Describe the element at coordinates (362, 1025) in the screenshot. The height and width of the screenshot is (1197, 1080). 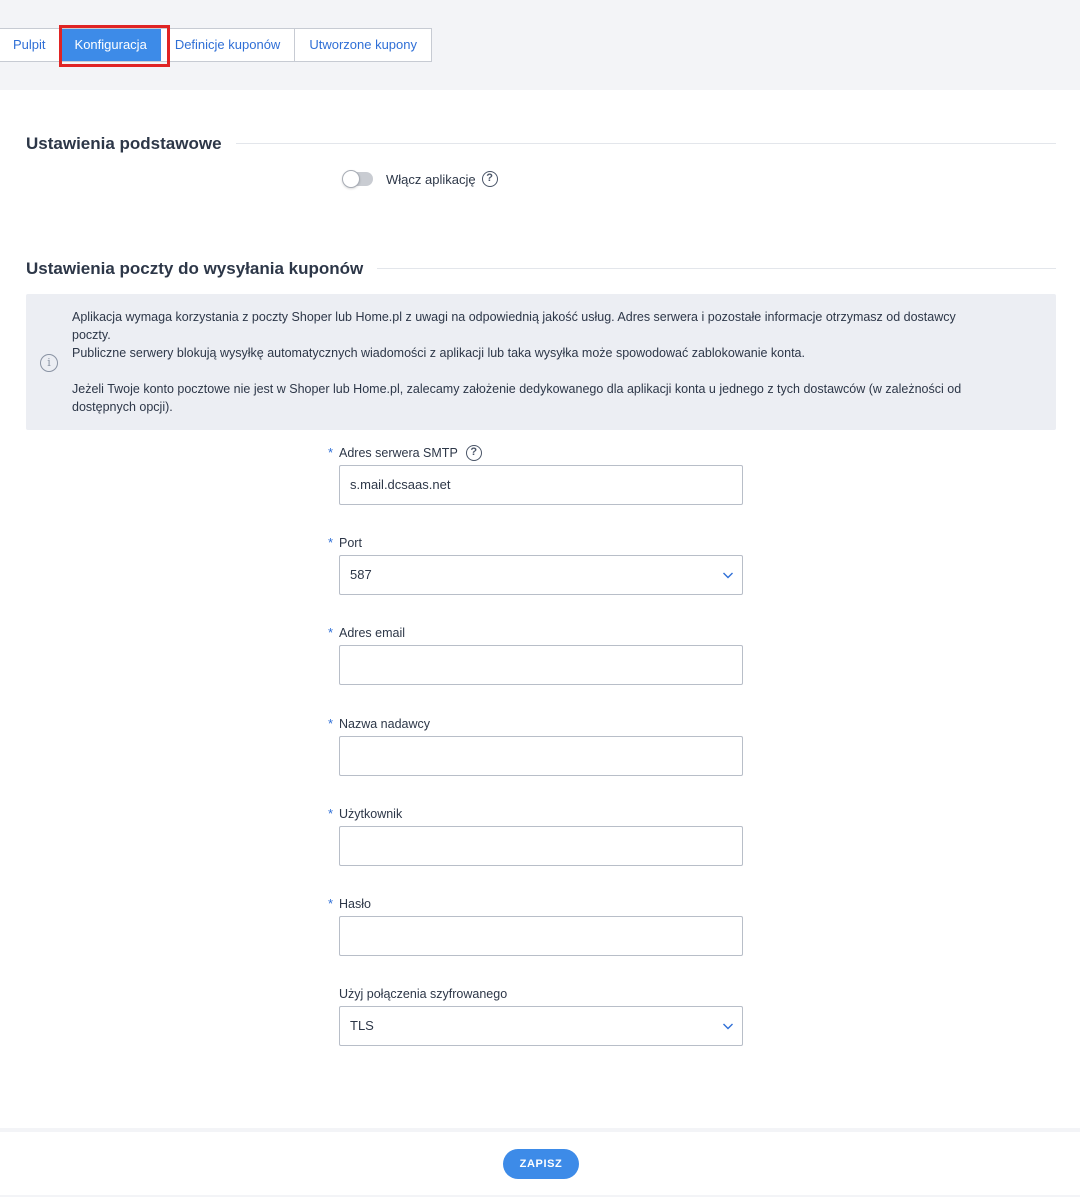
I see `encryption-value: TLS` at that location.